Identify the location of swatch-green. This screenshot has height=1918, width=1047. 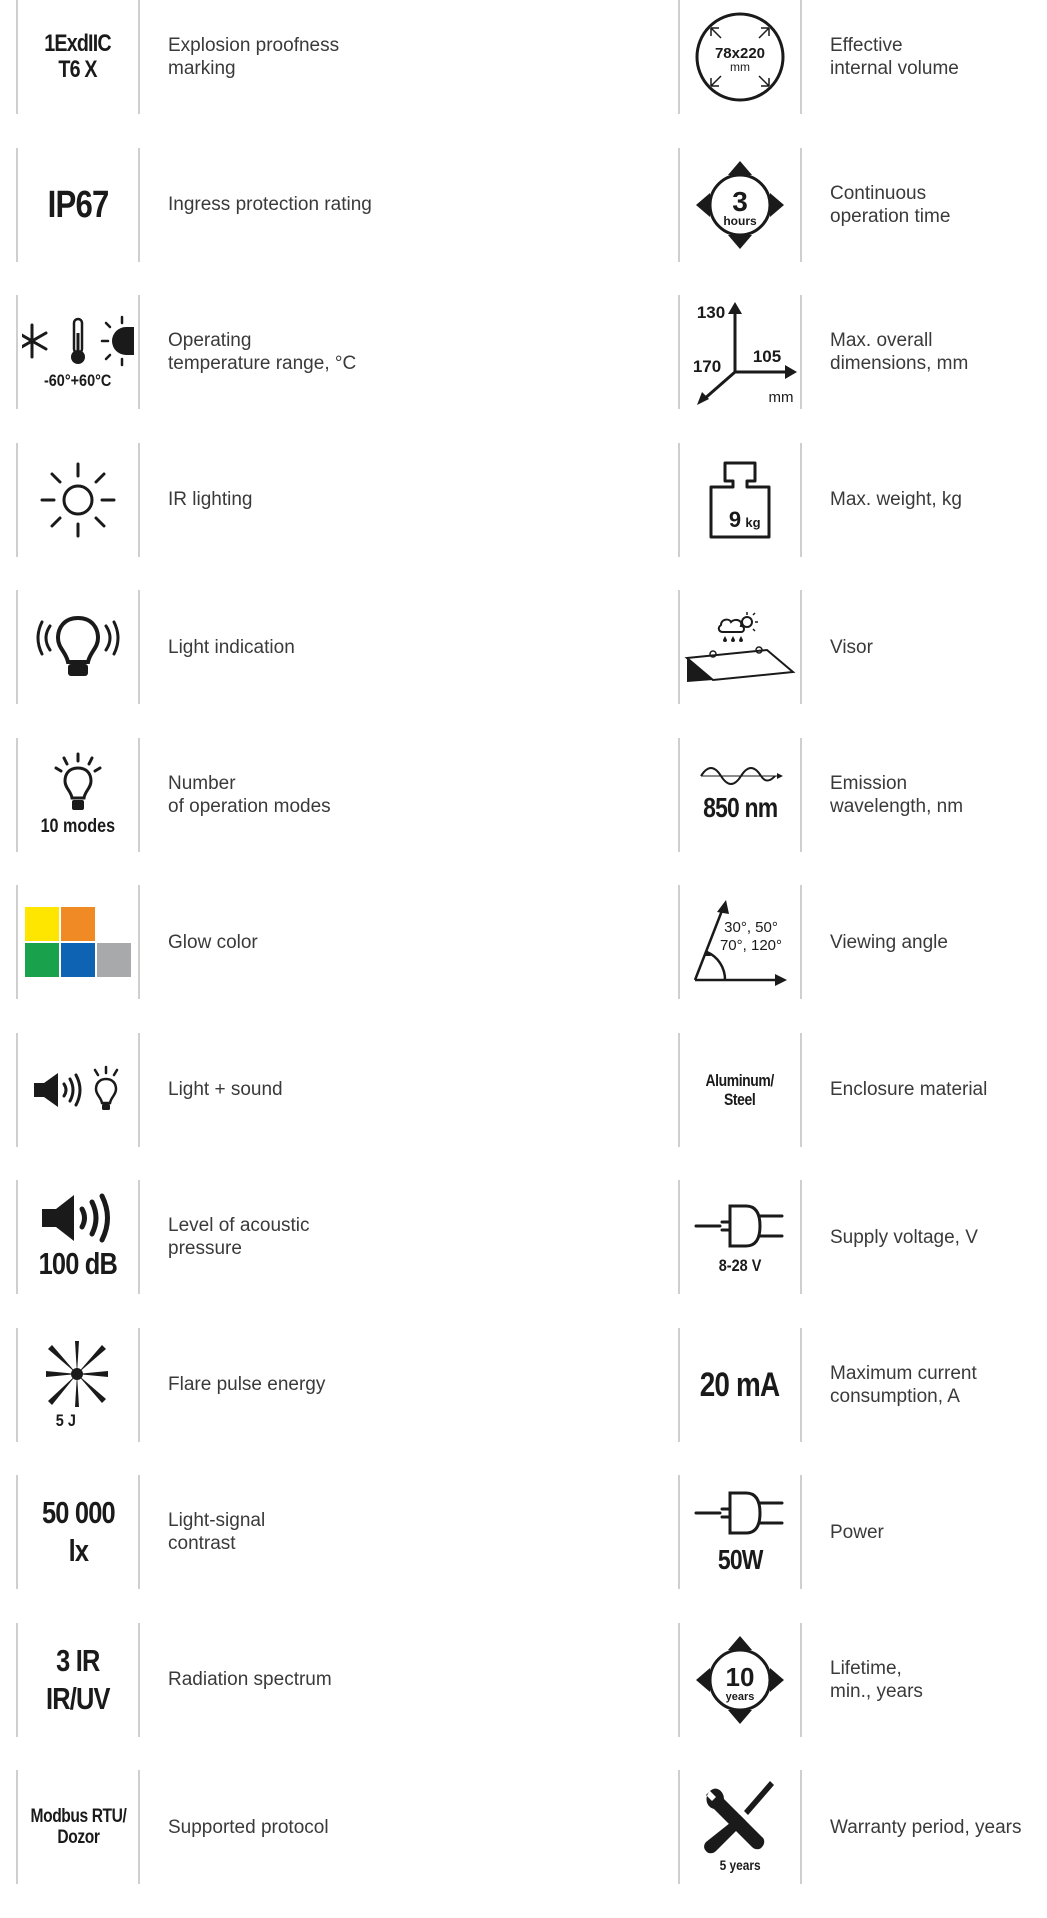
(42, 960).